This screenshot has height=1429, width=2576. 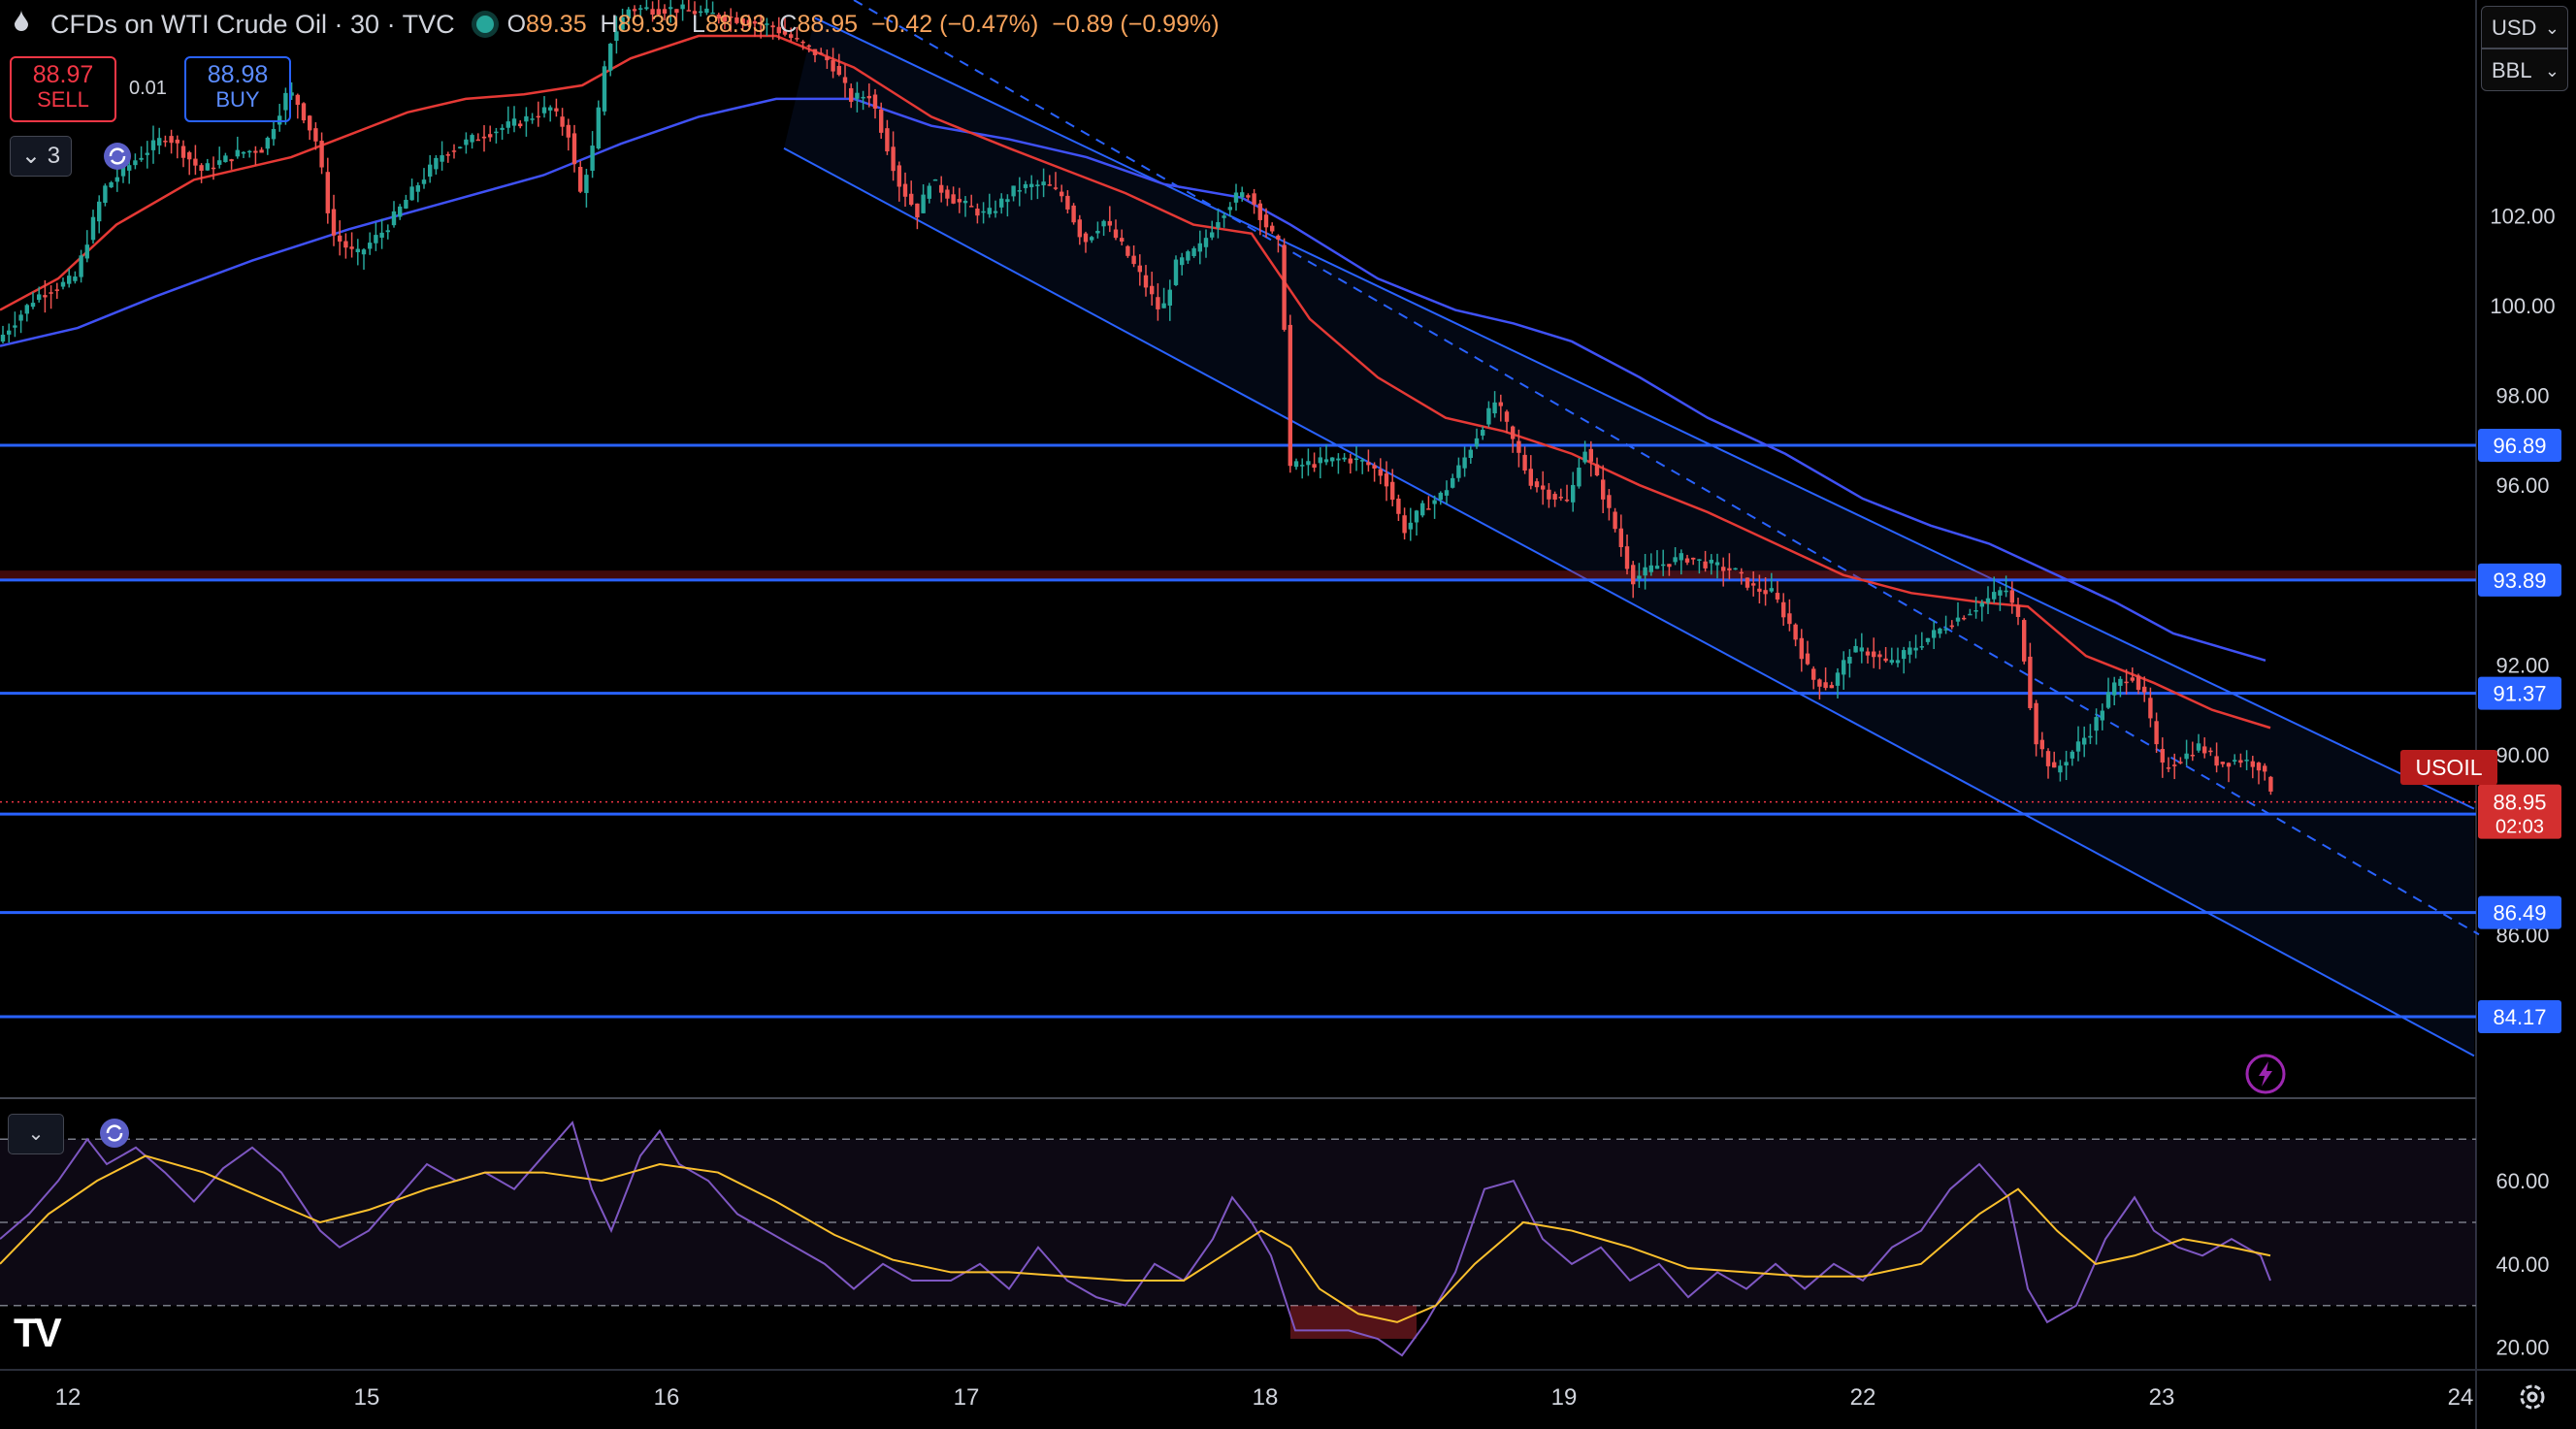 I want to click on last-price-label: 88.95, so click(x=2520, y=803).